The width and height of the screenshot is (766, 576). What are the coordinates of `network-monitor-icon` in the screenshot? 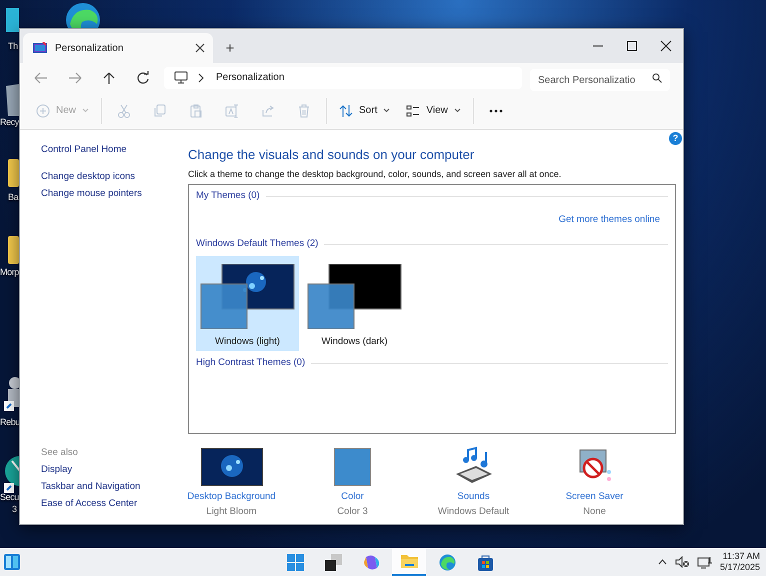 It's located at (704, 562).